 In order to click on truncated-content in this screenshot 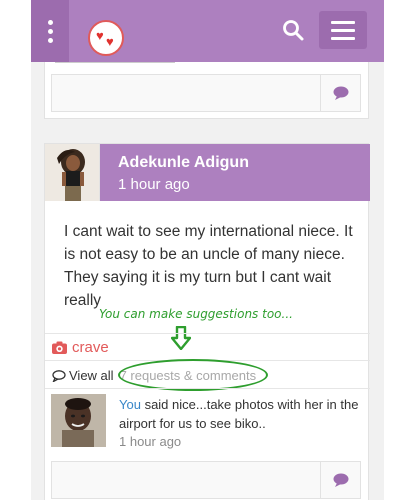, I will do `click(115, 62)`.